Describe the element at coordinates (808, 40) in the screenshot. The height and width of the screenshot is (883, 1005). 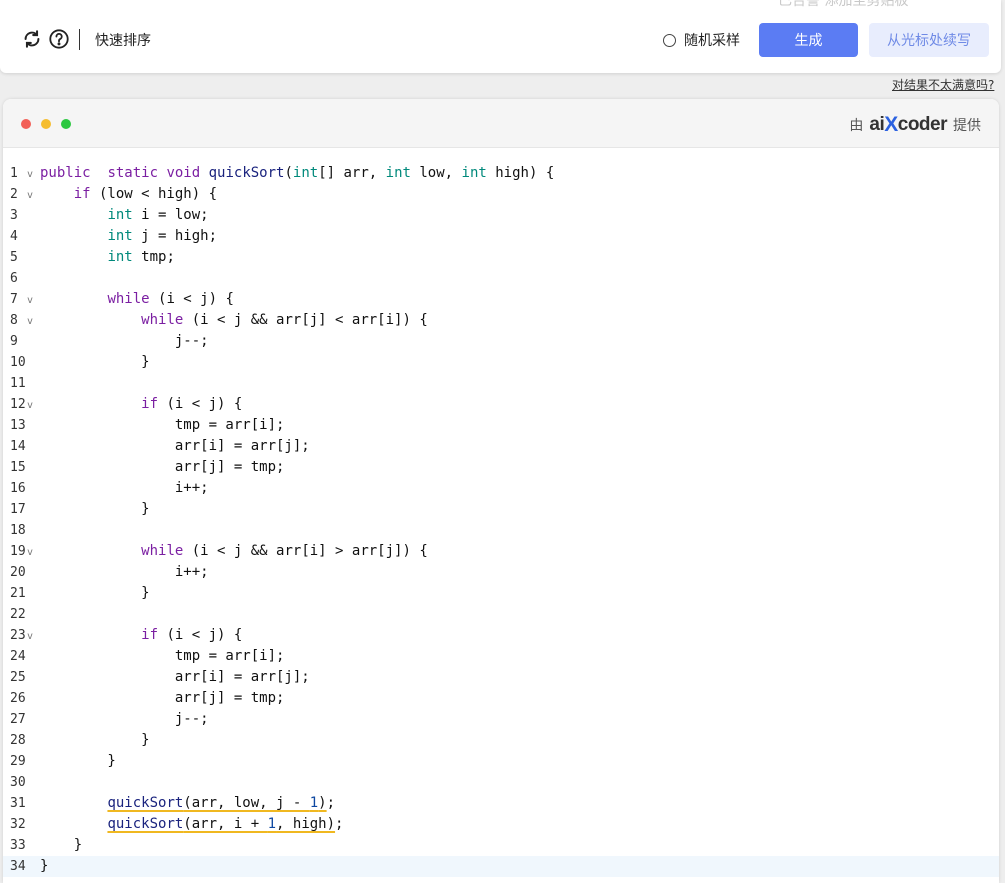
I see `generate-button: 生成` at that location.